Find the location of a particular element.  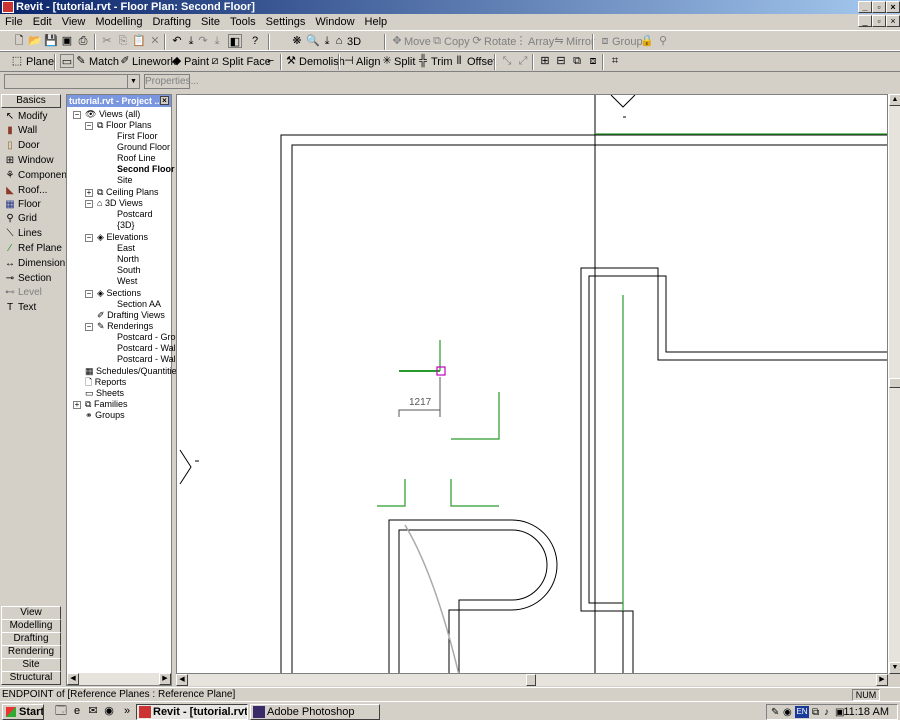

offset-icon: ⫴ is located at coordinates (459, 61).